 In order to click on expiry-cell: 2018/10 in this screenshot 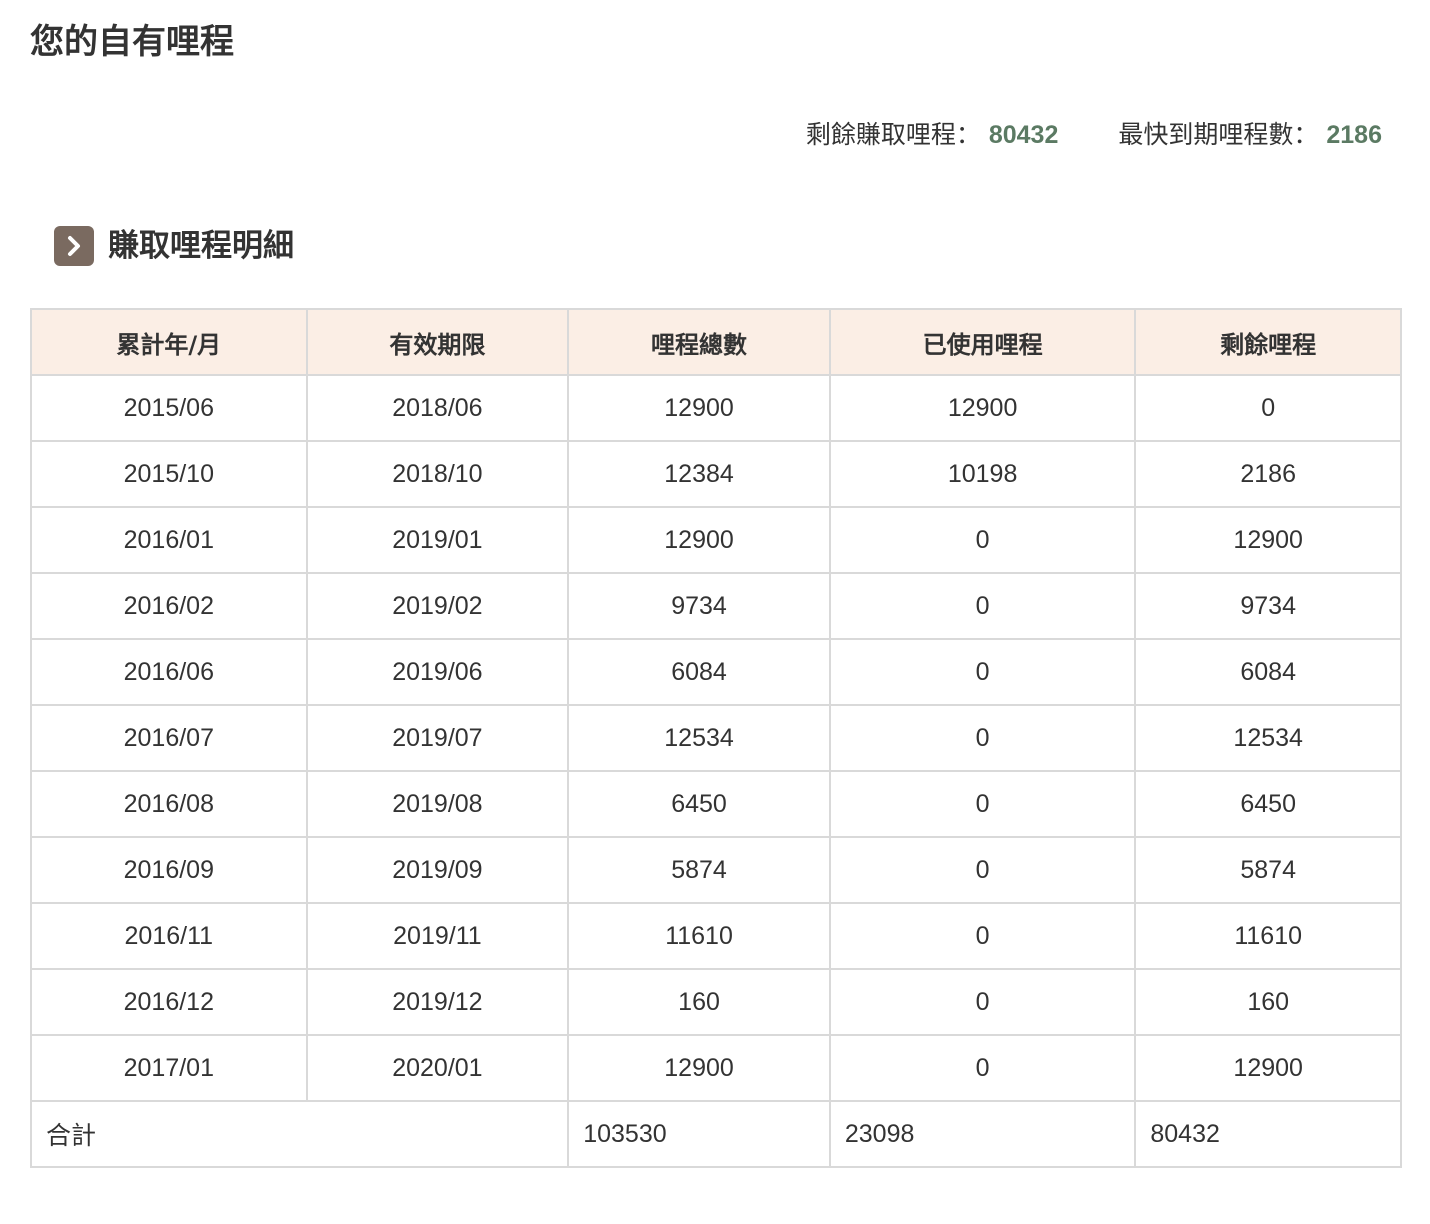, I will do `click(437, 474)`.